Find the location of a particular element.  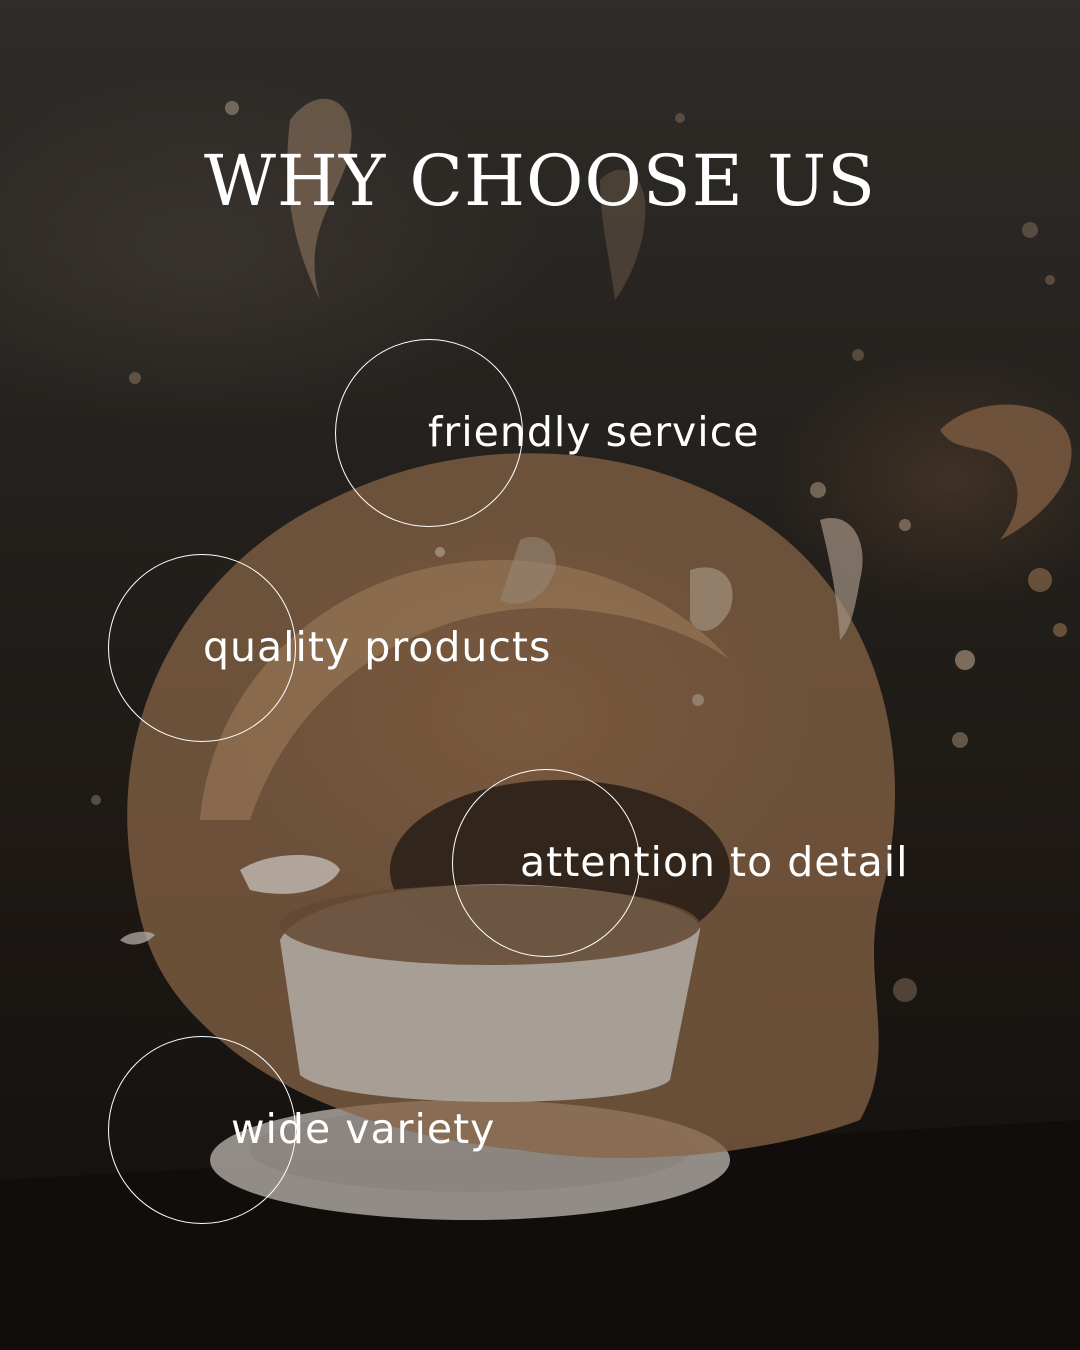

feature-attention-to-detail: attention to detail is located at coordinates (714, 862).